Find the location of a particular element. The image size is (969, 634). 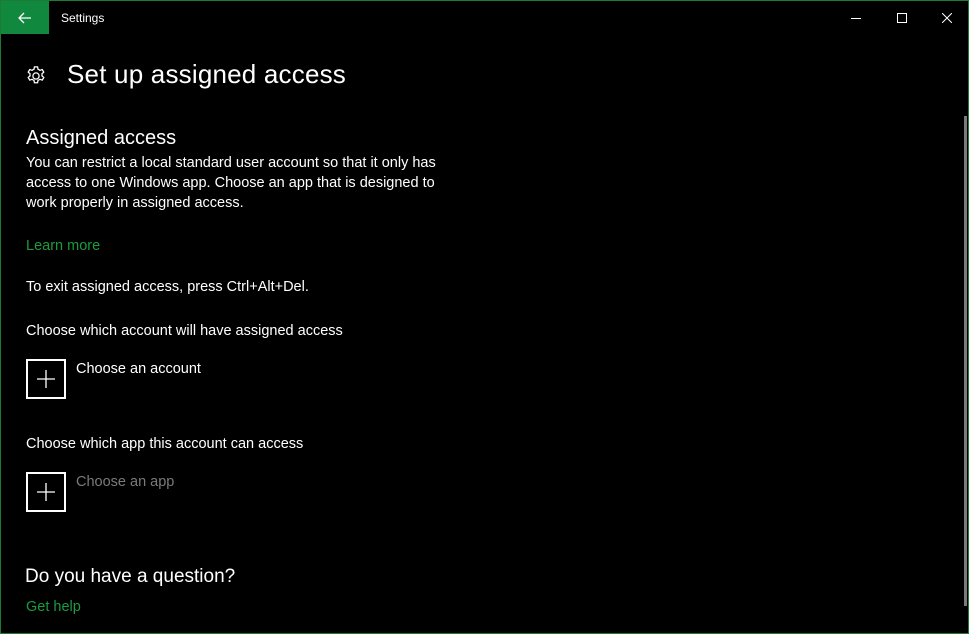

get-help-link: Get help is located at coordinates (53, 607).